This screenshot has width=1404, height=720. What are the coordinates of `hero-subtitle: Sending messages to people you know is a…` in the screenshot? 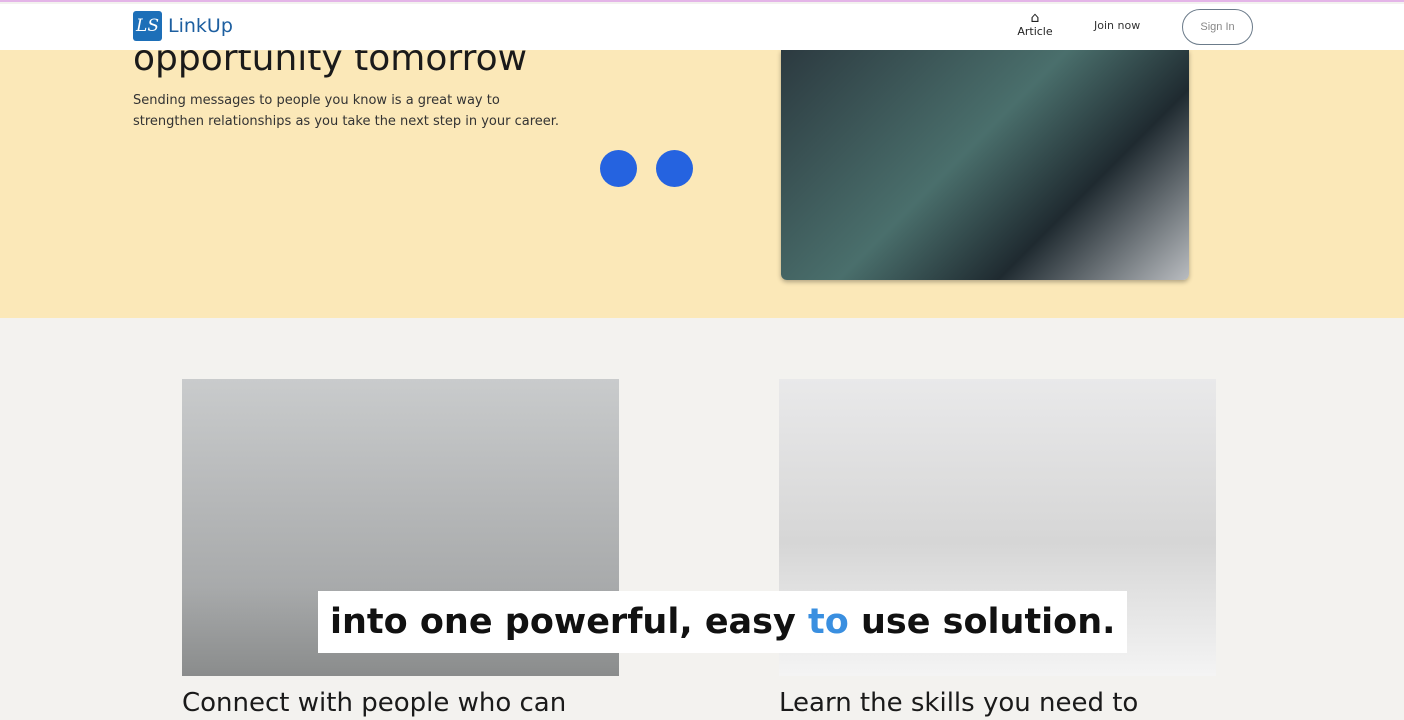 It's located at (346, 111).